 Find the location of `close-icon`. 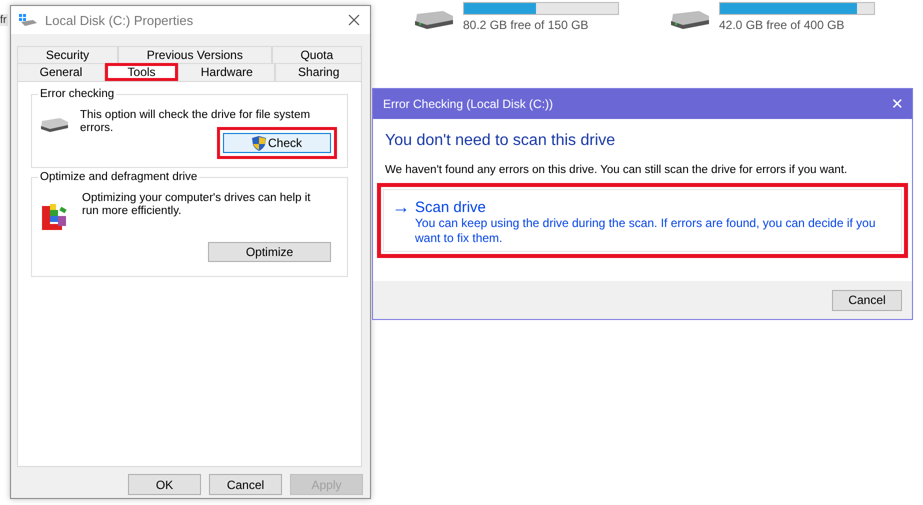

close-icon is located at coordinates (354, 20).